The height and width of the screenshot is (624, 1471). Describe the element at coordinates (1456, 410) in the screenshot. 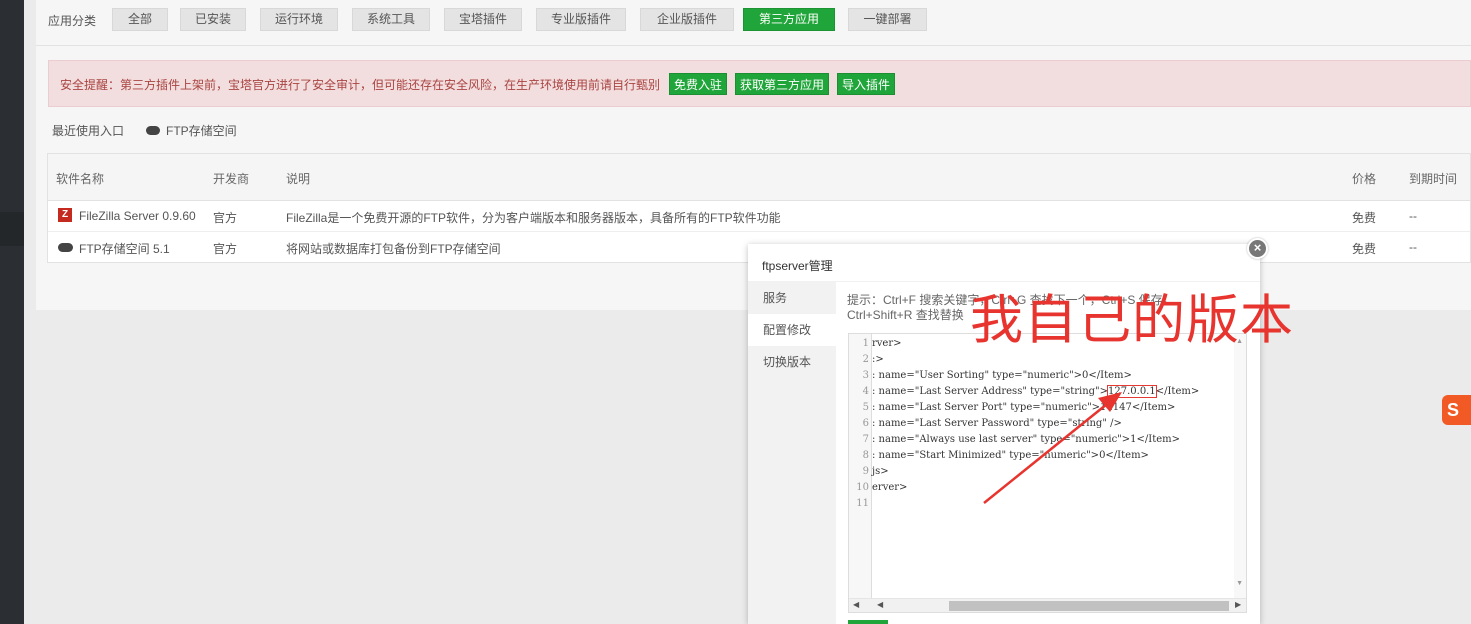

I see `sogou-input-icon: S` at that location.